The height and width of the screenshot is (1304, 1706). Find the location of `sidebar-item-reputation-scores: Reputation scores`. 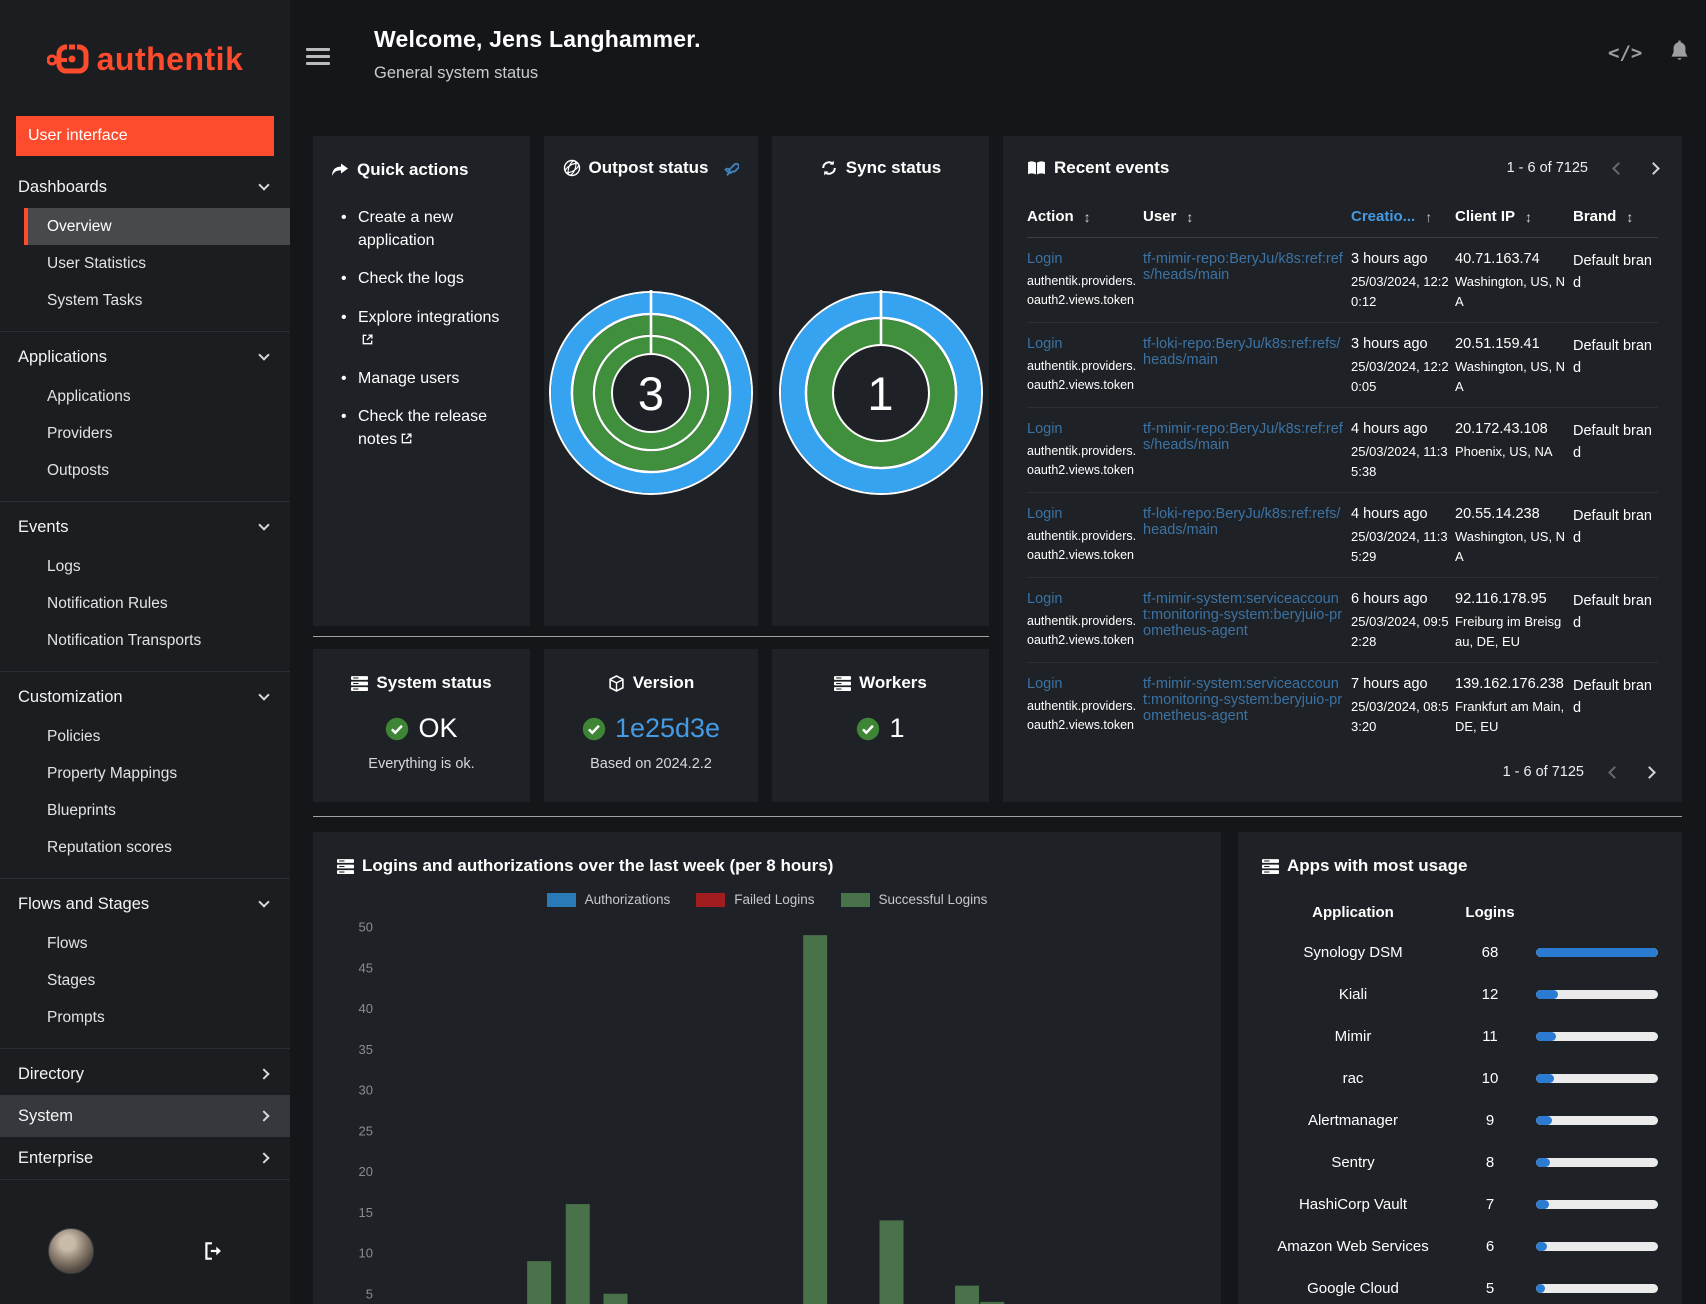

sidebar-item-reputation-scores: Reputation scores is located at coordinates (145, 847).